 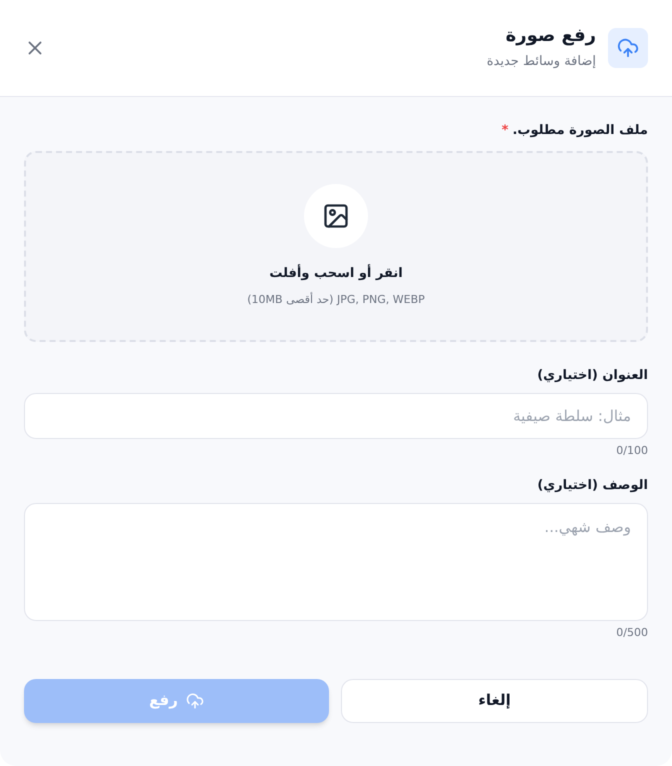 I want to click on title-field: مثال: سلطة صيفية, so click(x=336, y=416).